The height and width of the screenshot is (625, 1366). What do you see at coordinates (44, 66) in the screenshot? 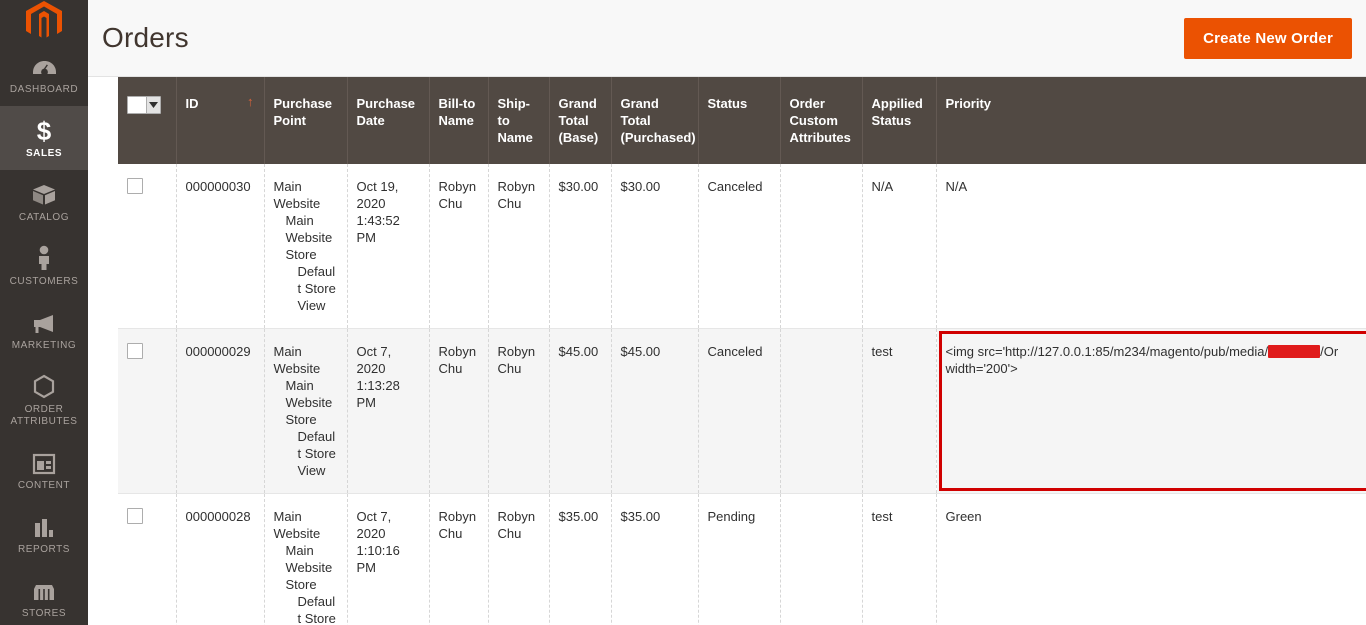
I see `dashboard-icon` at bounding box center [44, 66].